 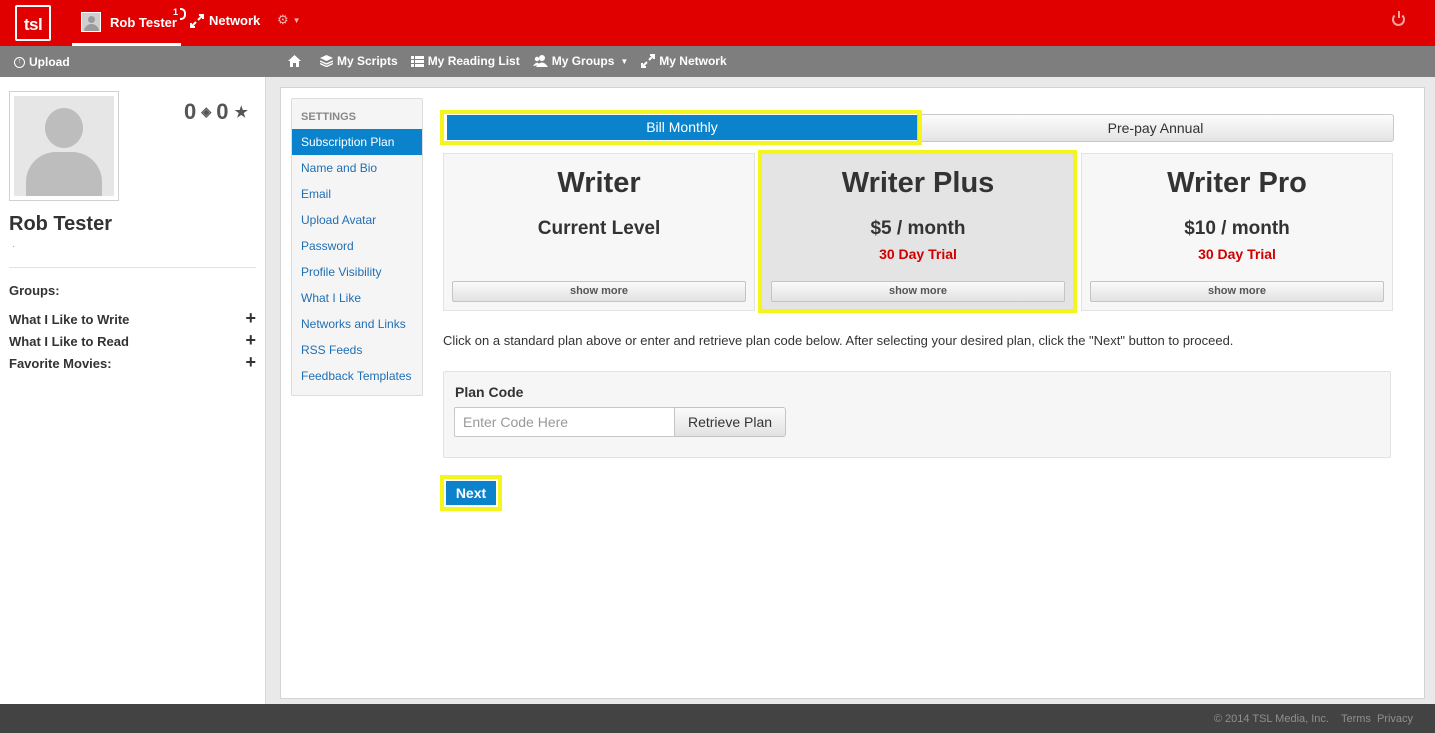 What do you see at coordinates (583, 61) in the screenshot?
I see `nav-my-groups-label: My Groups` at bounding box center [583, 61].